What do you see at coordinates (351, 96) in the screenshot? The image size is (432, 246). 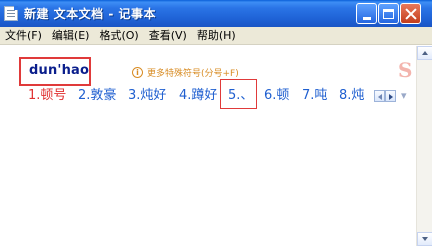 I see `candidate-8: 8.炖` at bounding box center [351, 96].